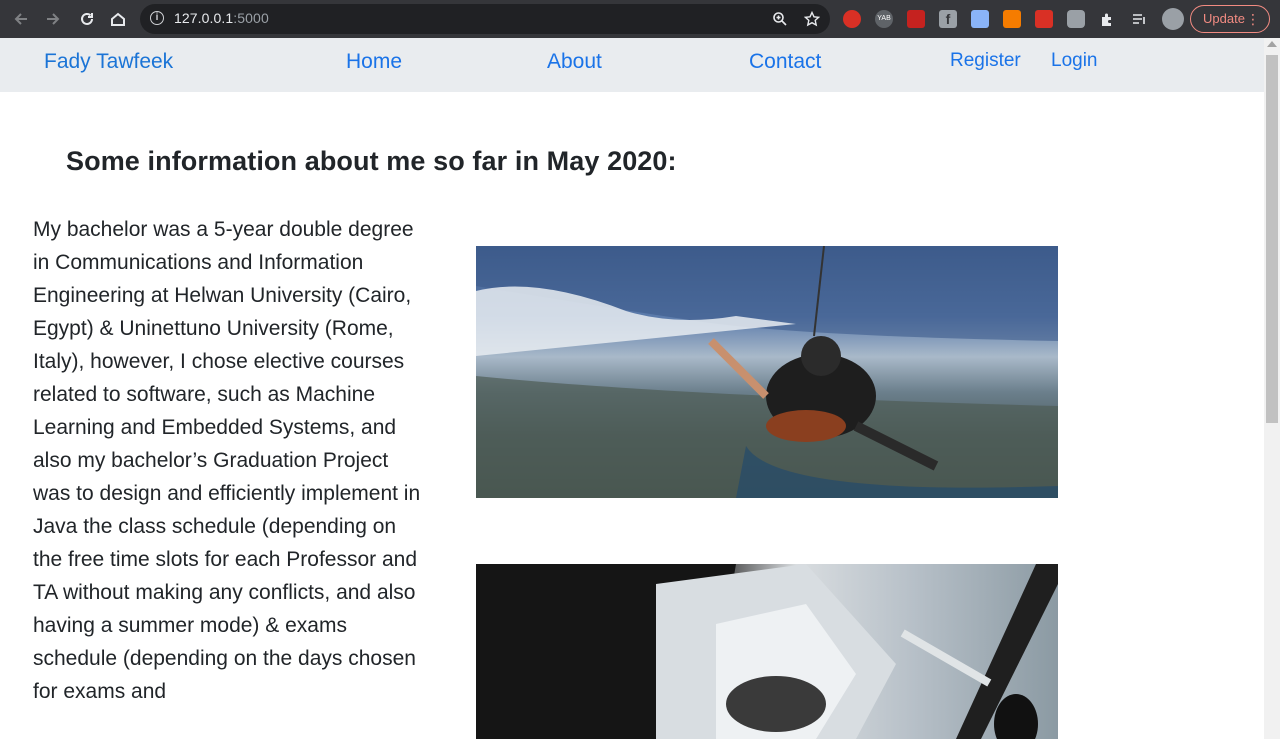 The width and height of the screenshot is (1280, 739). Describe the element at coordinates (1076, 19) in the screenshot. I see `camera-icon` at that location.